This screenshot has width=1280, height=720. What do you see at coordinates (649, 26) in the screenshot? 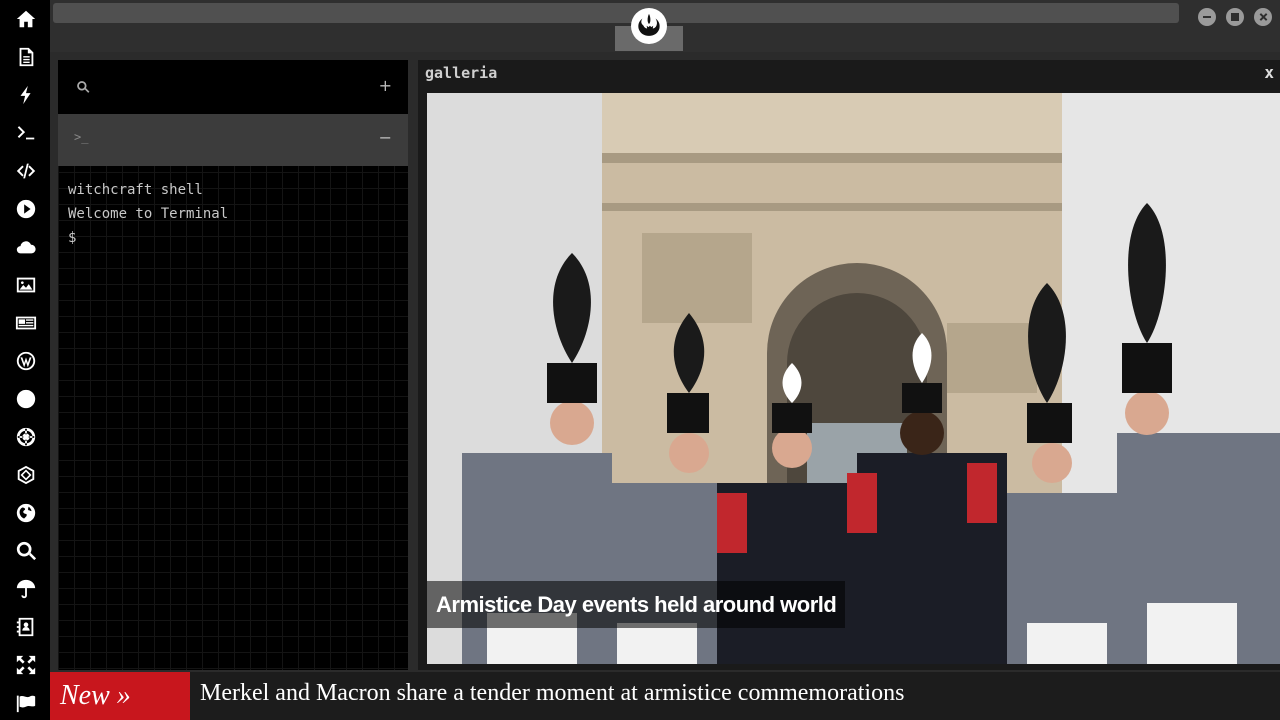
I see `rebel-alliance-icon` at bounding box center [649, 26].